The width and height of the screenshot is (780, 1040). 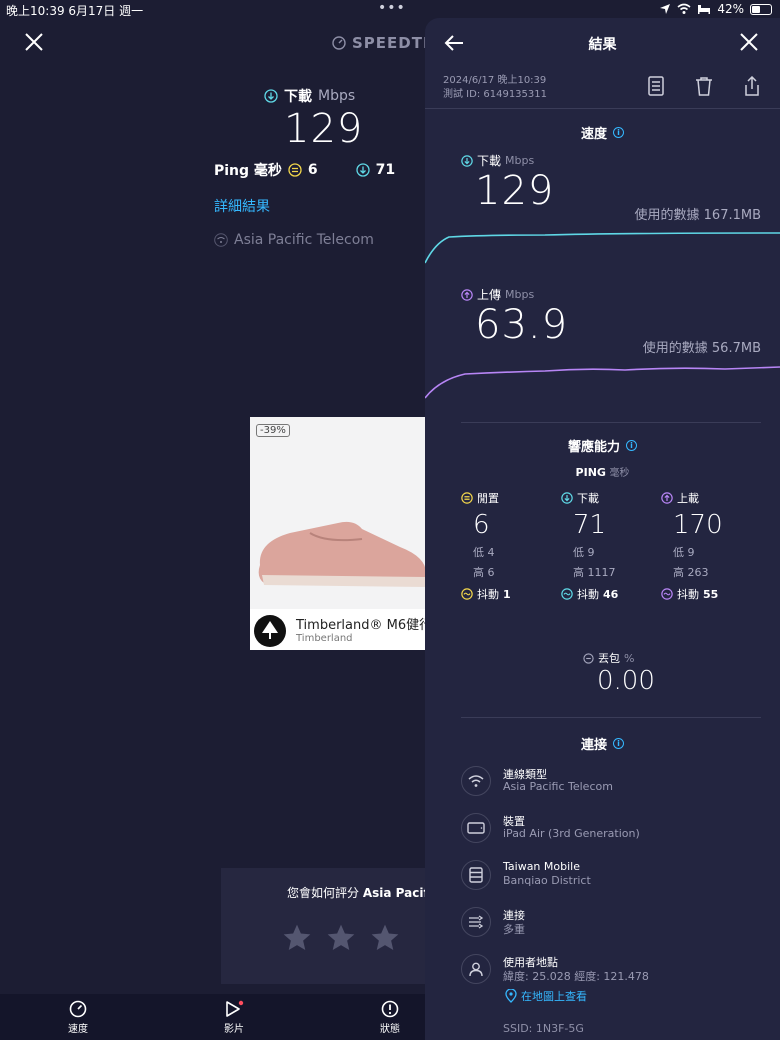 I want to click on ping-upload-value: 170, so click(x=698, y=525).